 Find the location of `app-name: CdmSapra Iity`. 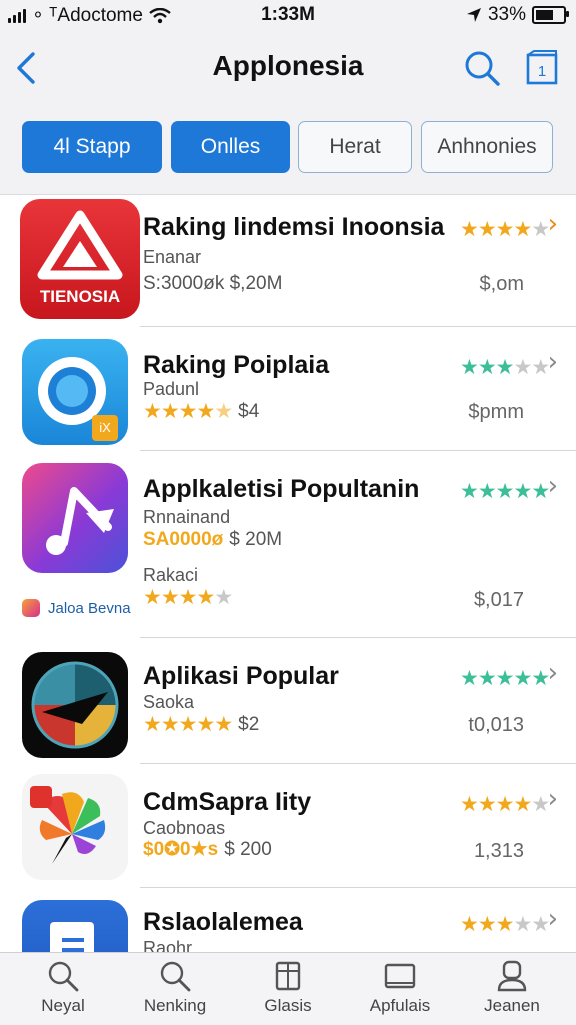

app-name: CdmSapra Iity is located at coordinates (227, 802).